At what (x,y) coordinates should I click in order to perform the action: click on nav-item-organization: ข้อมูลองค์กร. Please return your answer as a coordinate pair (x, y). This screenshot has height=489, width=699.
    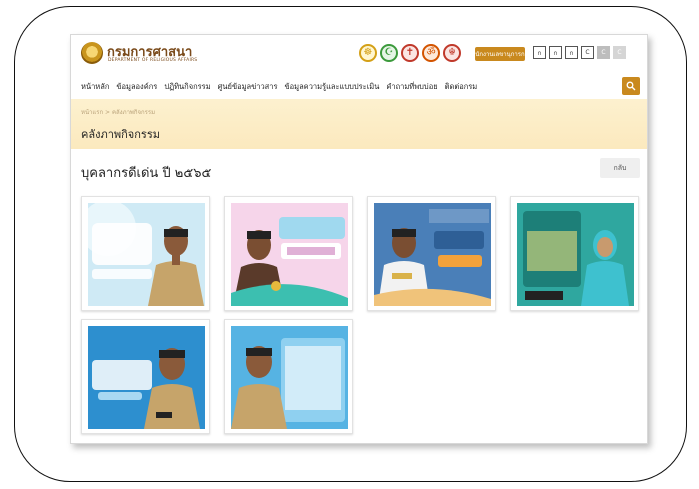
    Looking at the image, I should click on (136, 87).